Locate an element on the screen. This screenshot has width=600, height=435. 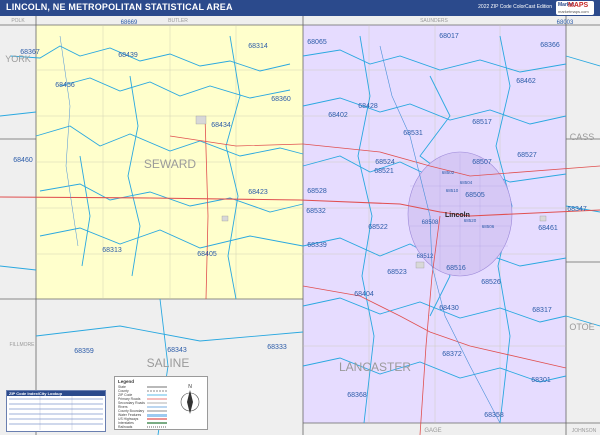
zip-label: 68510 is located at coordinates (452, 190).